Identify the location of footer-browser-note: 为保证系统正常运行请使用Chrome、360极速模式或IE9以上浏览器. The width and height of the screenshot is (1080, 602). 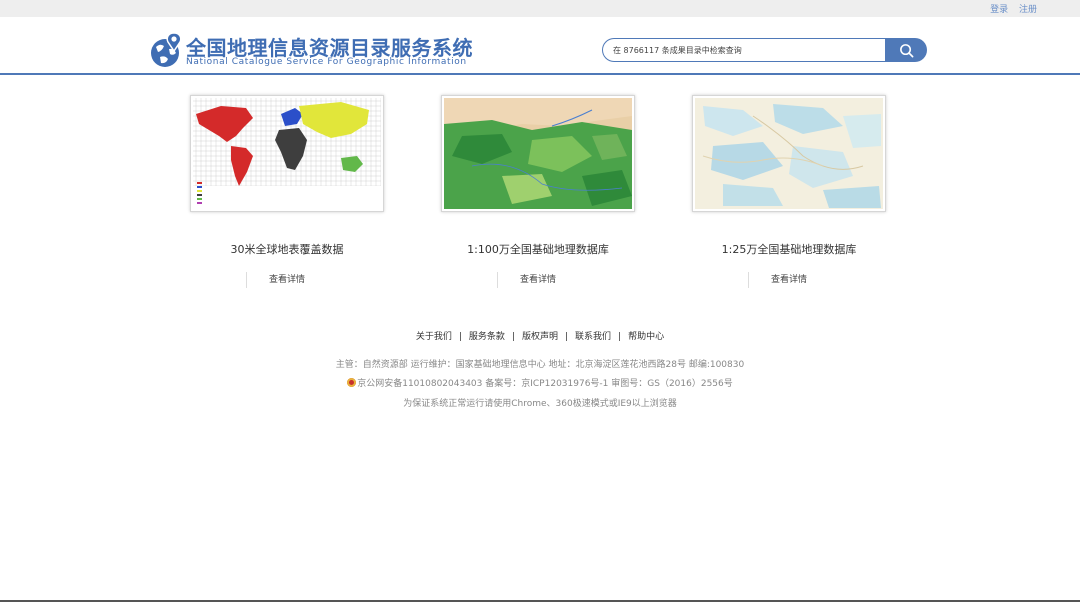
(540, 404).